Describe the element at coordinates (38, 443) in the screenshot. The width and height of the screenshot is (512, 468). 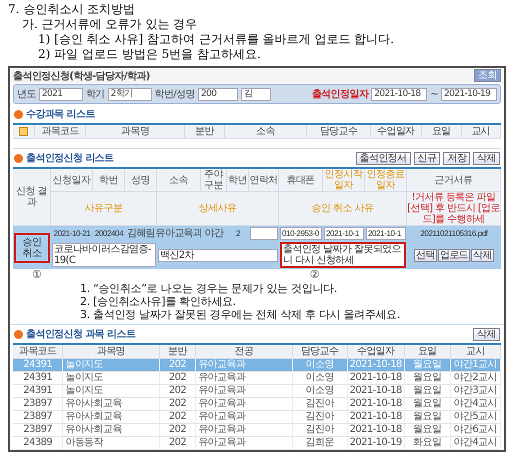
I see `table-cell: 24389` at that location.